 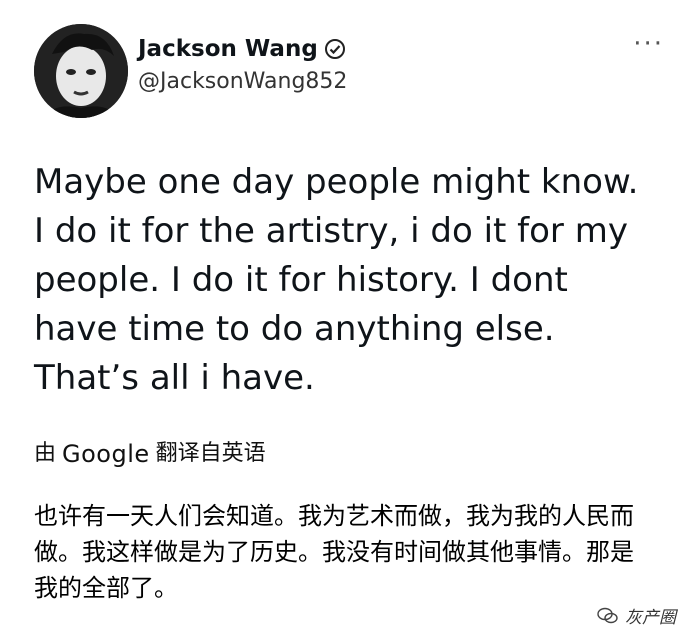 What do you see at coordinates (210, 453) in the screenshot?
I see `translation-suffix: 翻译自英语` at bounding box center [210, 453].